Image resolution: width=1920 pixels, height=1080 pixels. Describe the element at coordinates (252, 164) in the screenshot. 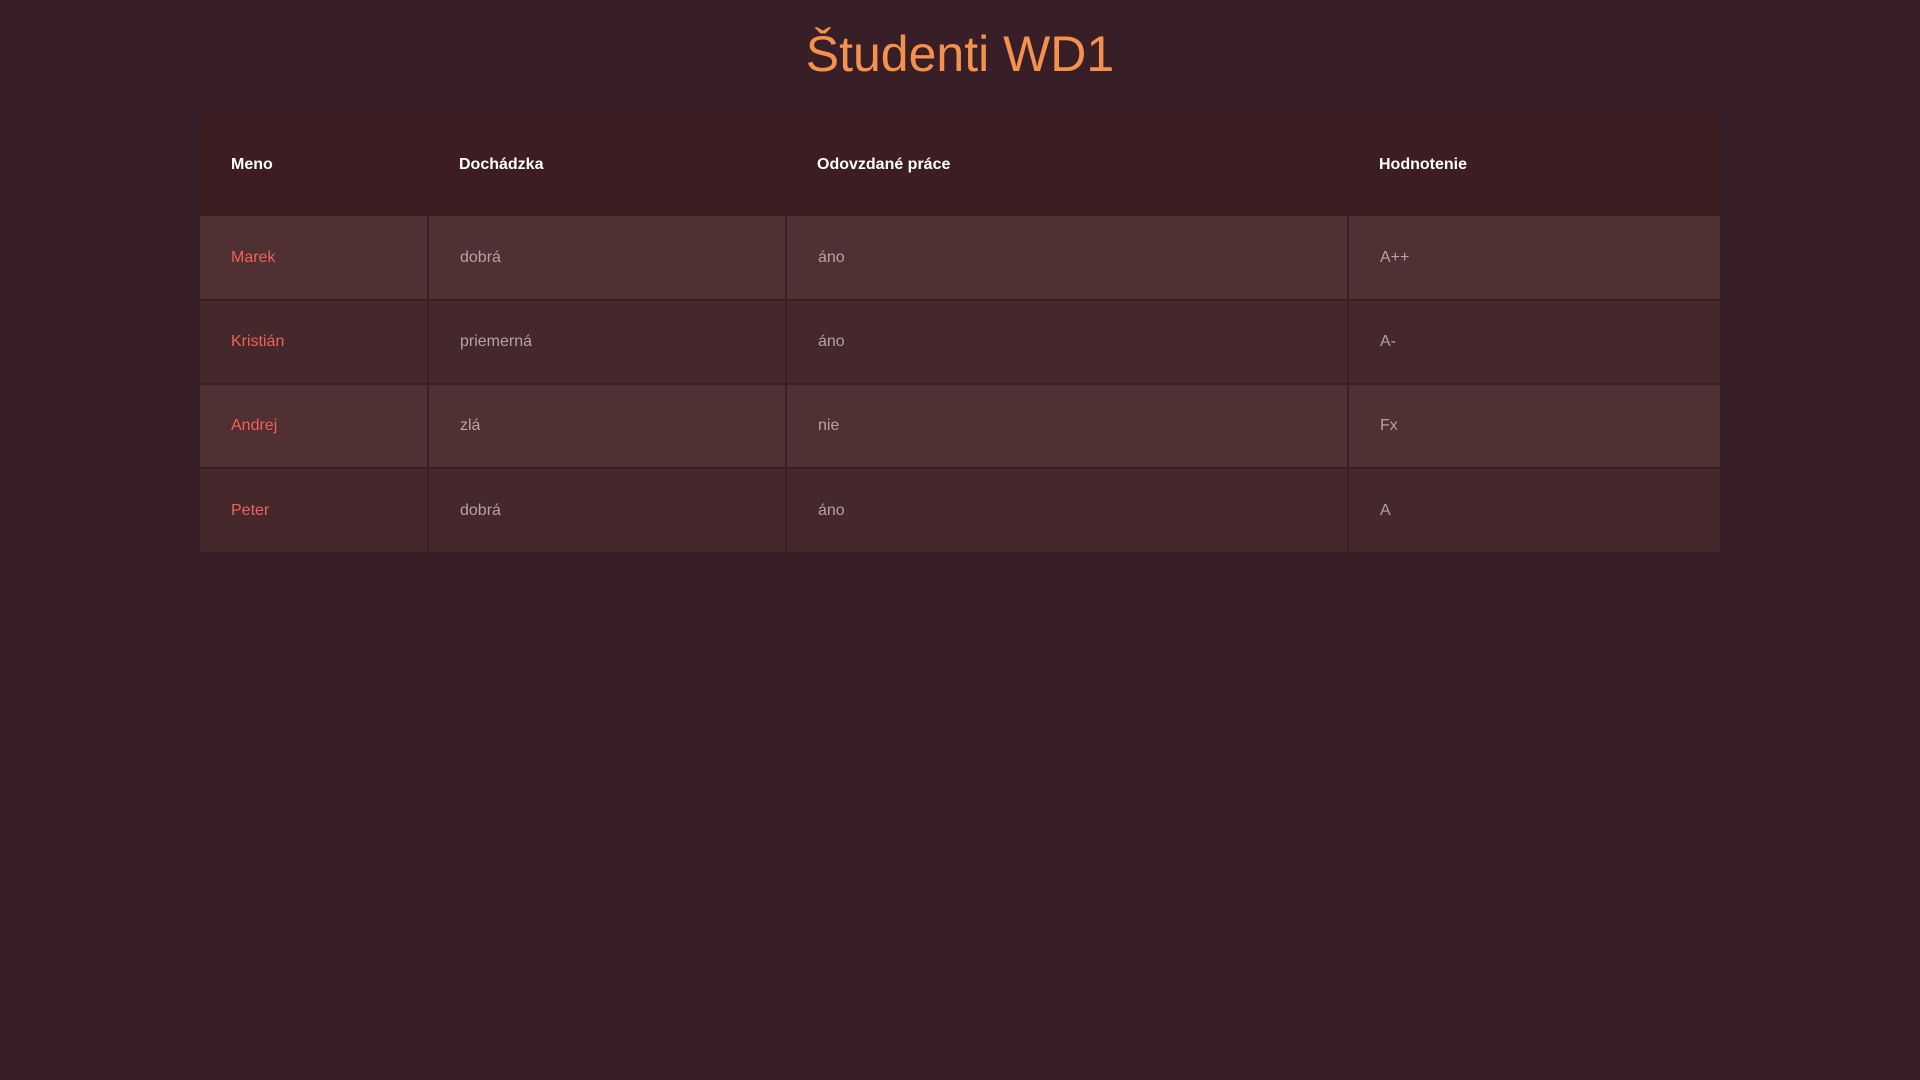

I see `column-header-name: Meno` at that location.